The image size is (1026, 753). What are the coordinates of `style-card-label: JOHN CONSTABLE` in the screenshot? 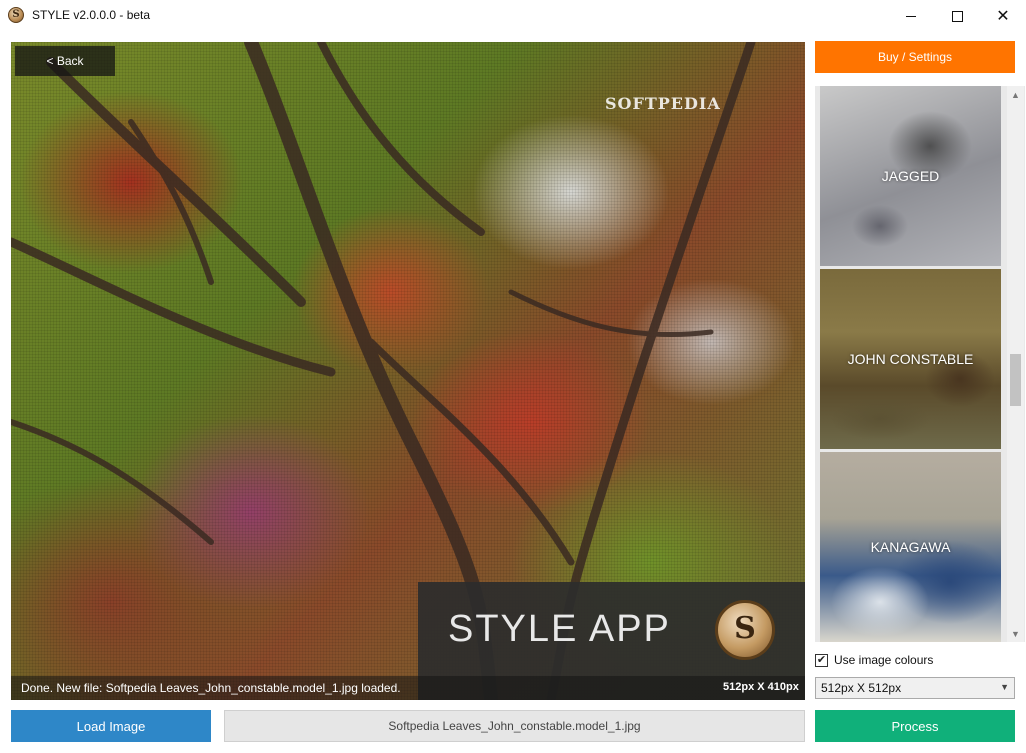 It's located at (910, 359).